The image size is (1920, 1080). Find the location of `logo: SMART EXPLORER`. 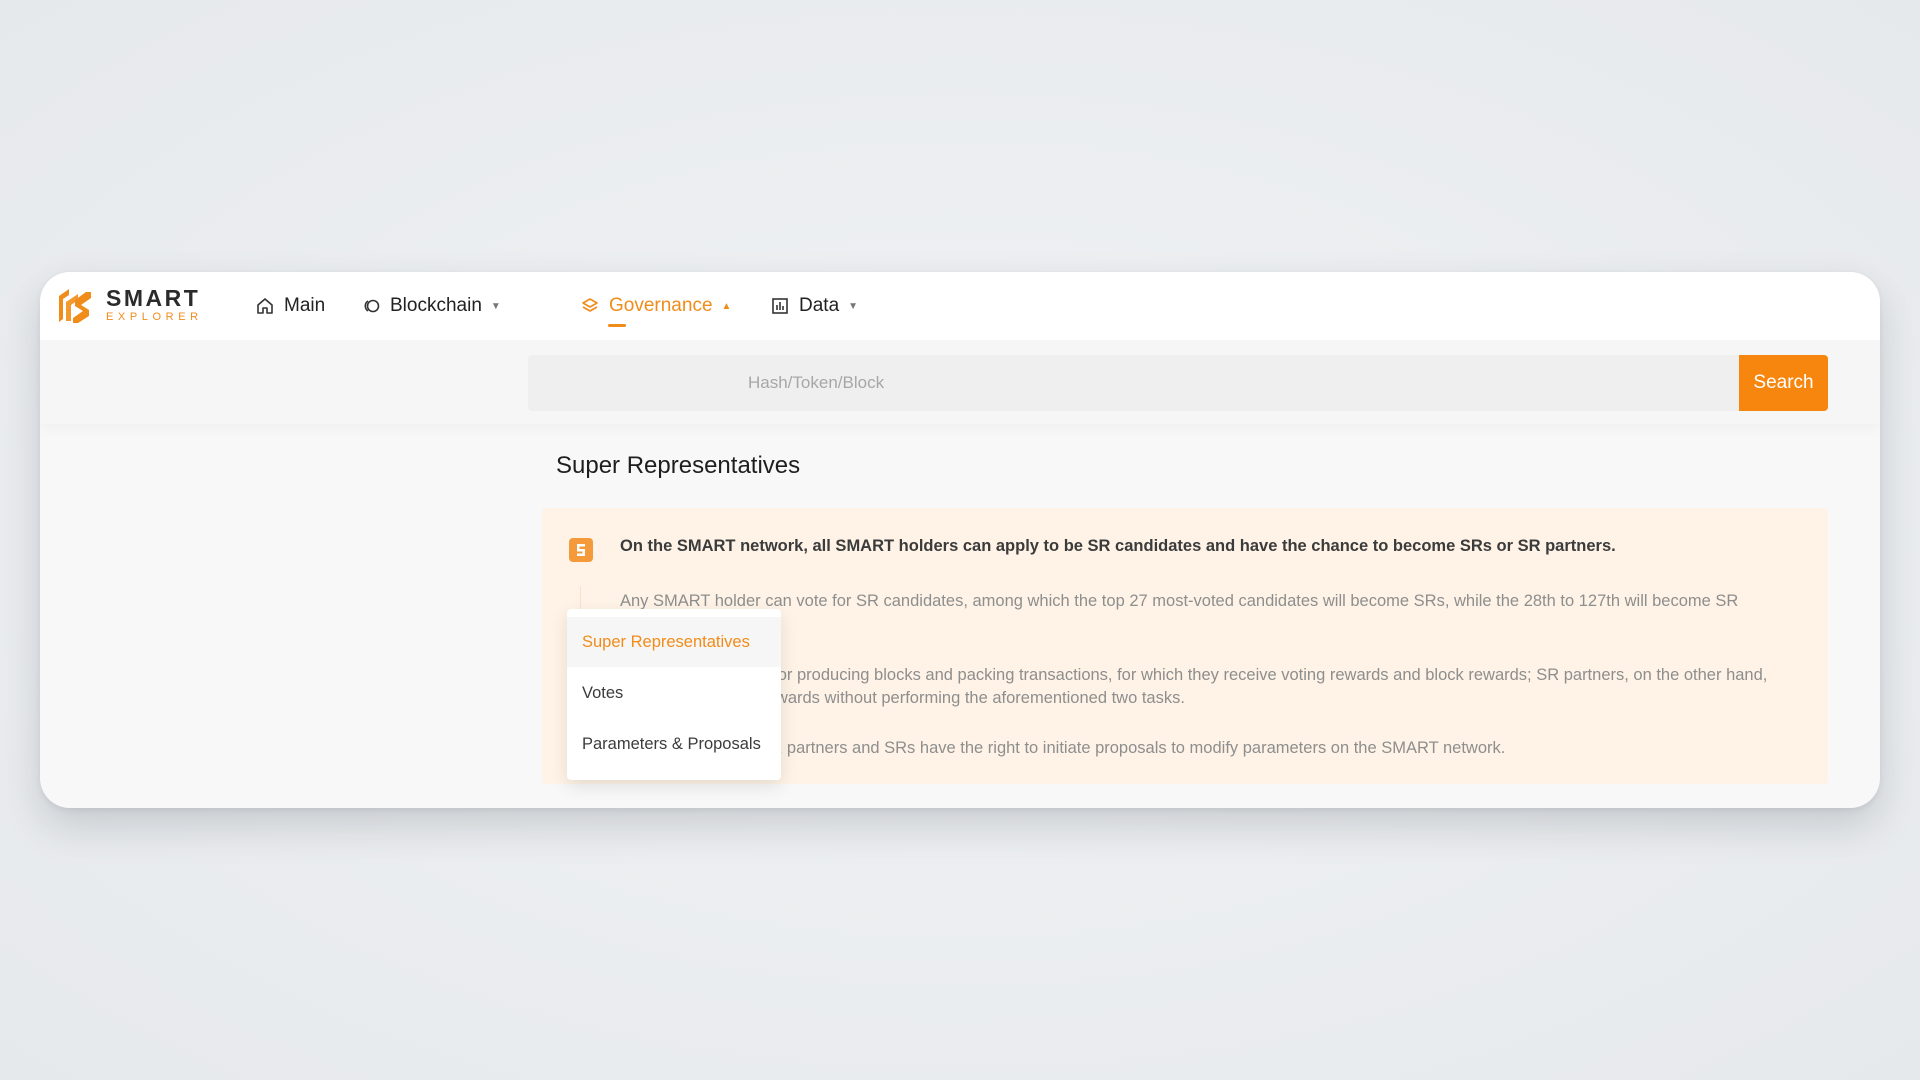

logo: SMART EXPLORER is located at coordinates (129, 305).